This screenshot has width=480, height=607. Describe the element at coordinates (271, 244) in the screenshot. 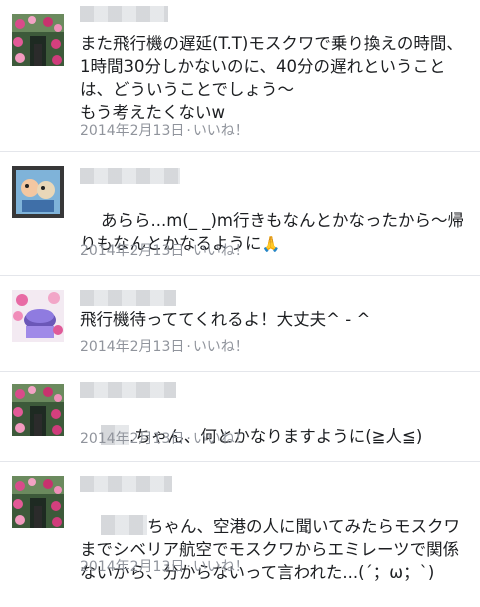

I see `praying-hands-emoji-icon: 🙏` at that location.